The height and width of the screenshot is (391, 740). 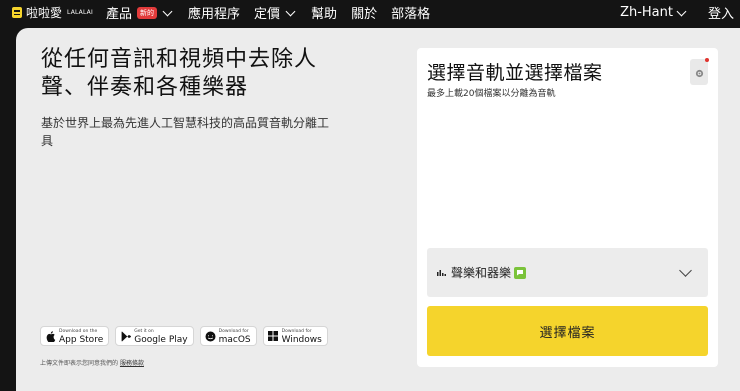 I want to click on panel-title: 選擇音軌並選擇檔案, so click(x=515, y=73).